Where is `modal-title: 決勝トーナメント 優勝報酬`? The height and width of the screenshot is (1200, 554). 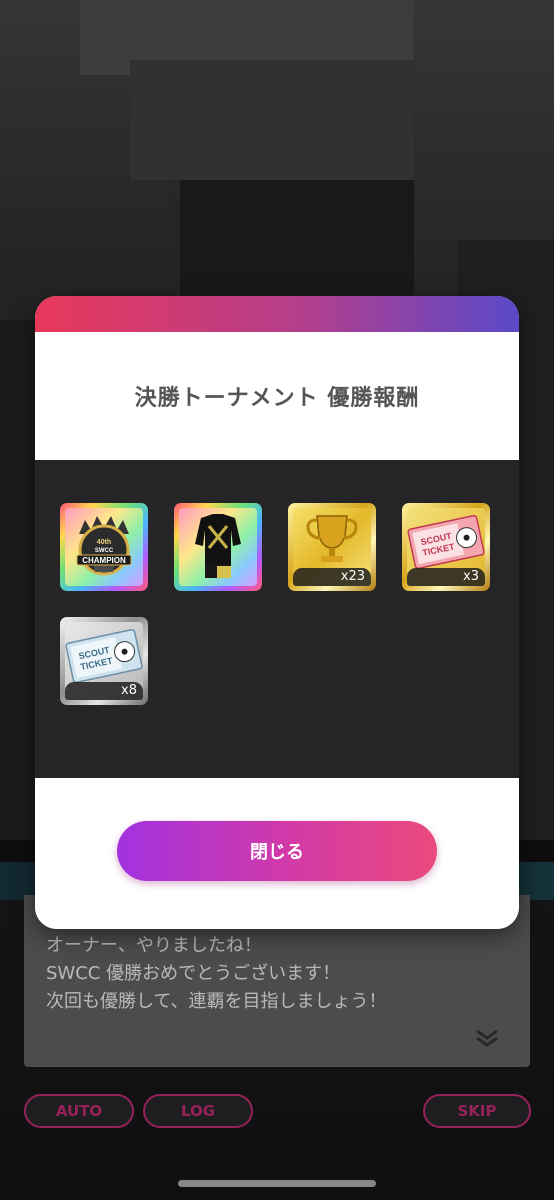 modal-title: 決勝トーナメント 優勝報酬 is located at coordinates (277, 398).